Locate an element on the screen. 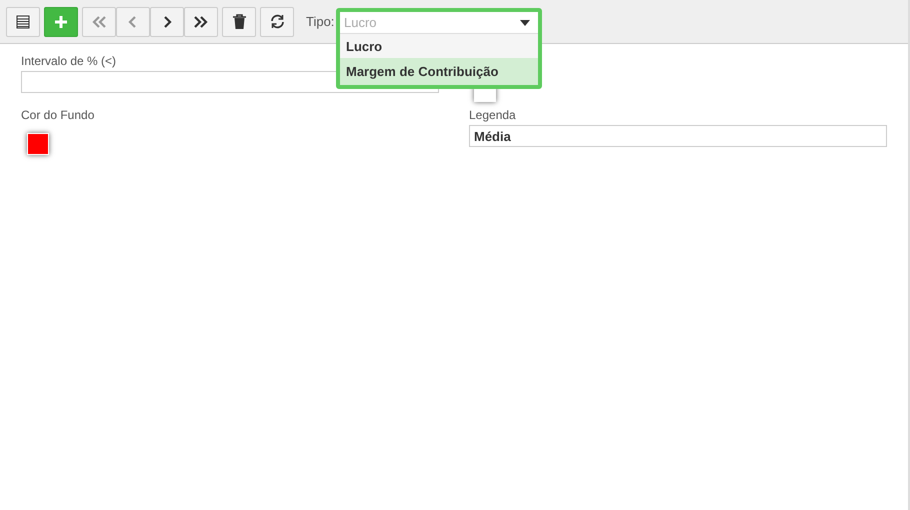 The image size is (910, 510). tipo-dropdown: Lucro Lucro Margem de Contribuição is located at coordinates (439, 48).